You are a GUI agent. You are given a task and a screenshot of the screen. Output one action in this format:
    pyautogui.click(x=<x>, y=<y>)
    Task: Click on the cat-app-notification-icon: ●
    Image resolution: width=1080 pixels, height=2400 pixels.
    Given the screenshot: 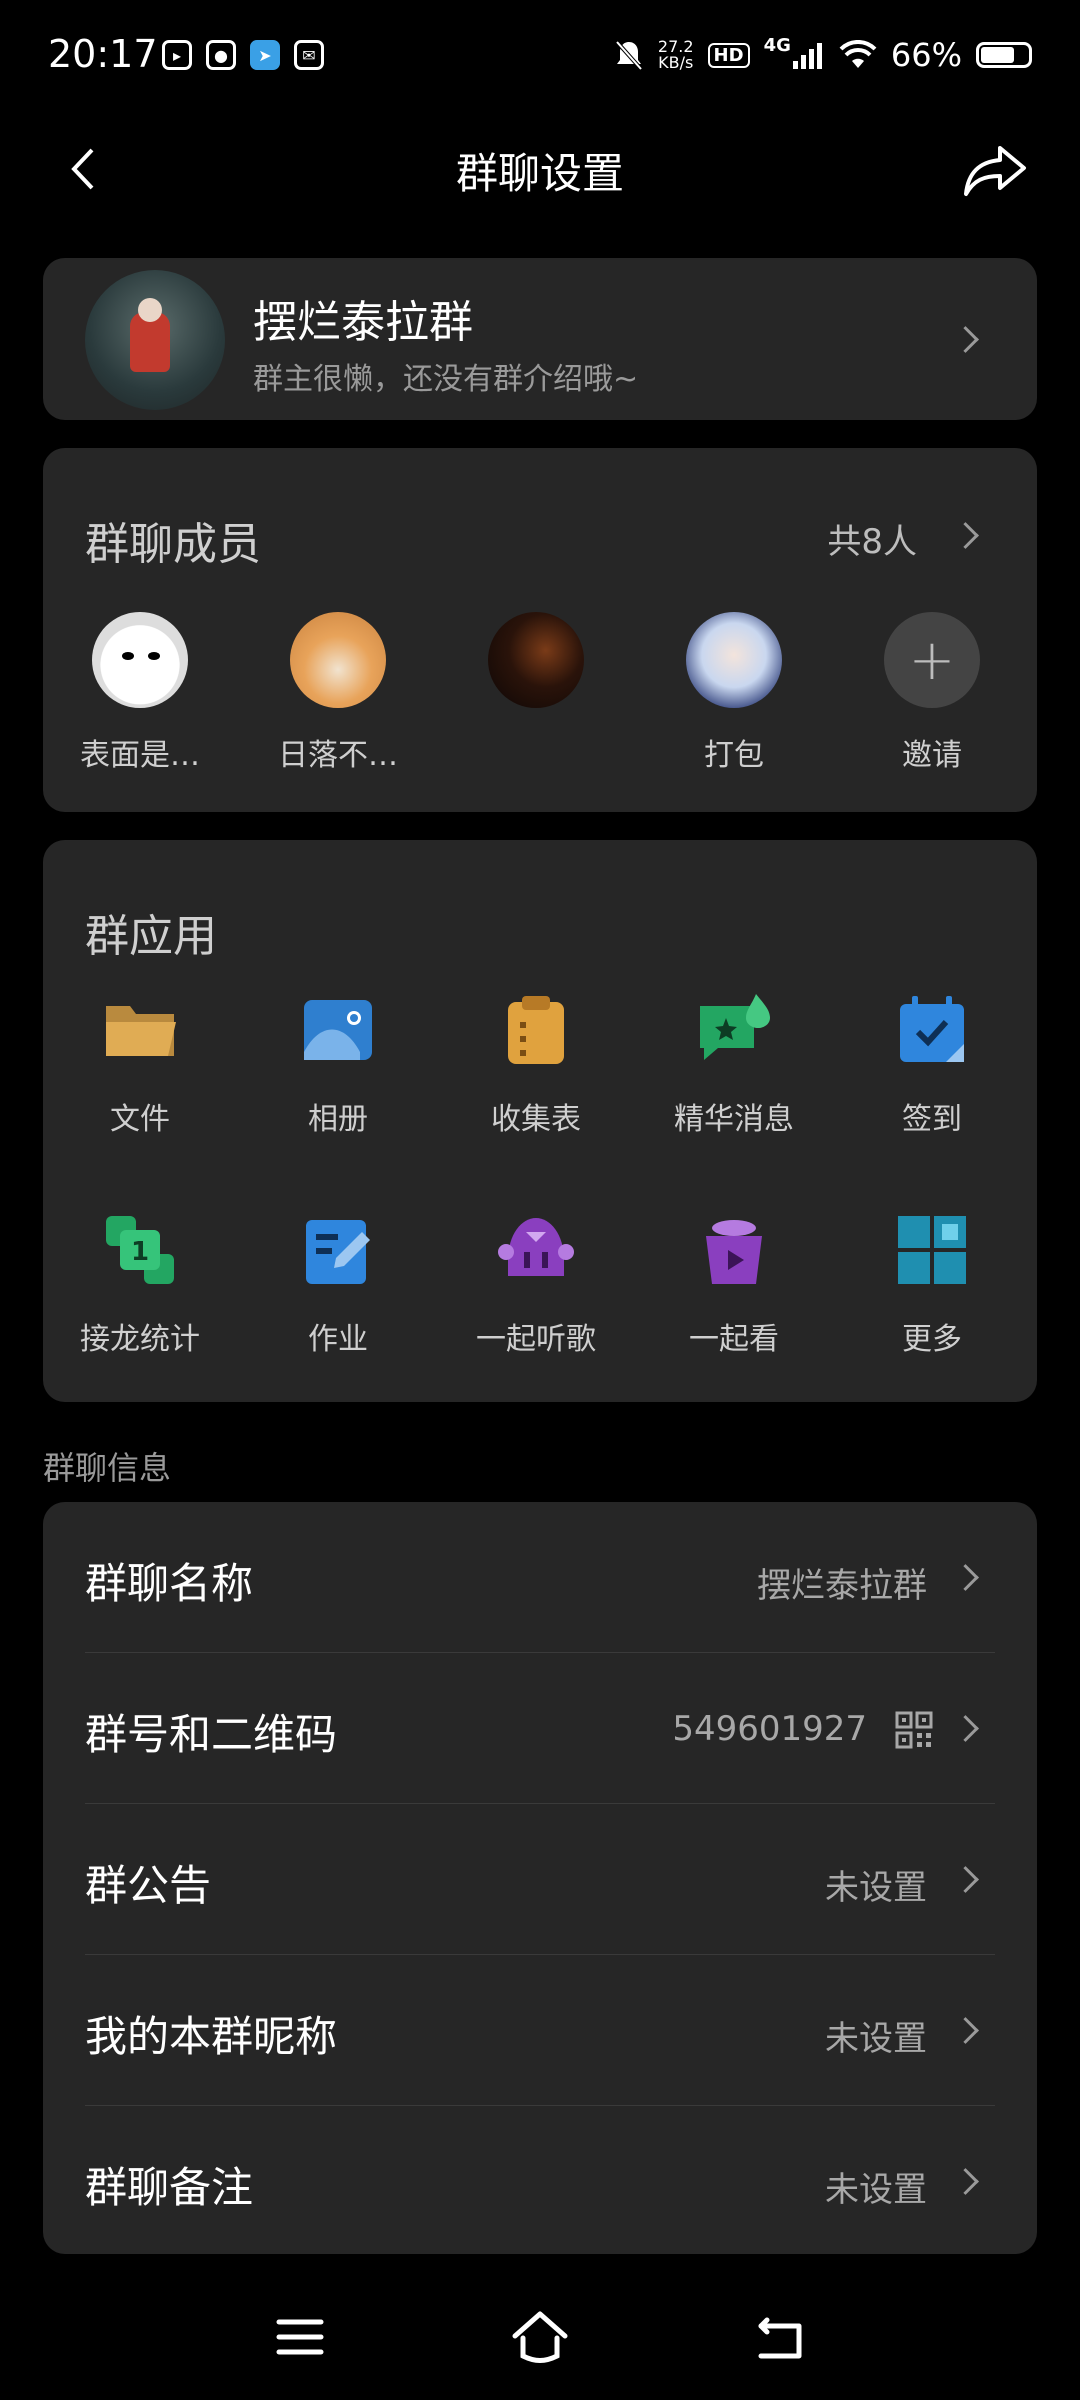 What is the action you would take?
    pyautogui.click(x=221, y=55)
    